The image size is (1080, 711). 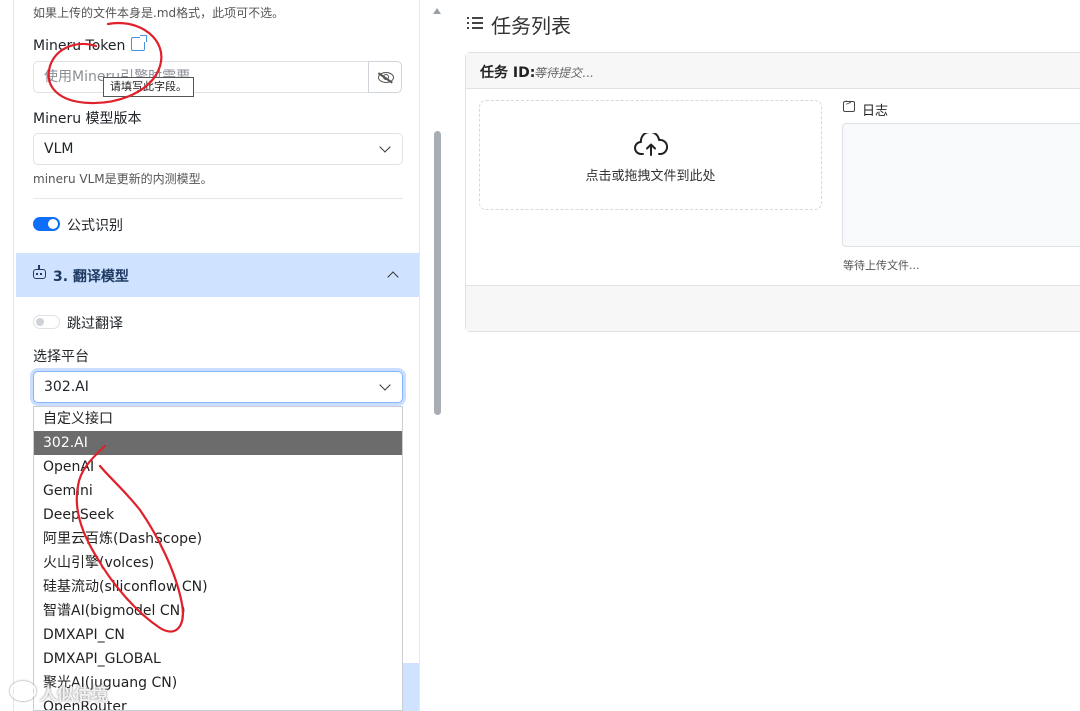 What do you see at coordinates (217, 275) in the screenshot?
I see `section-translation-model-header: 3. 翻译模型` at bounding box center [217, 275].